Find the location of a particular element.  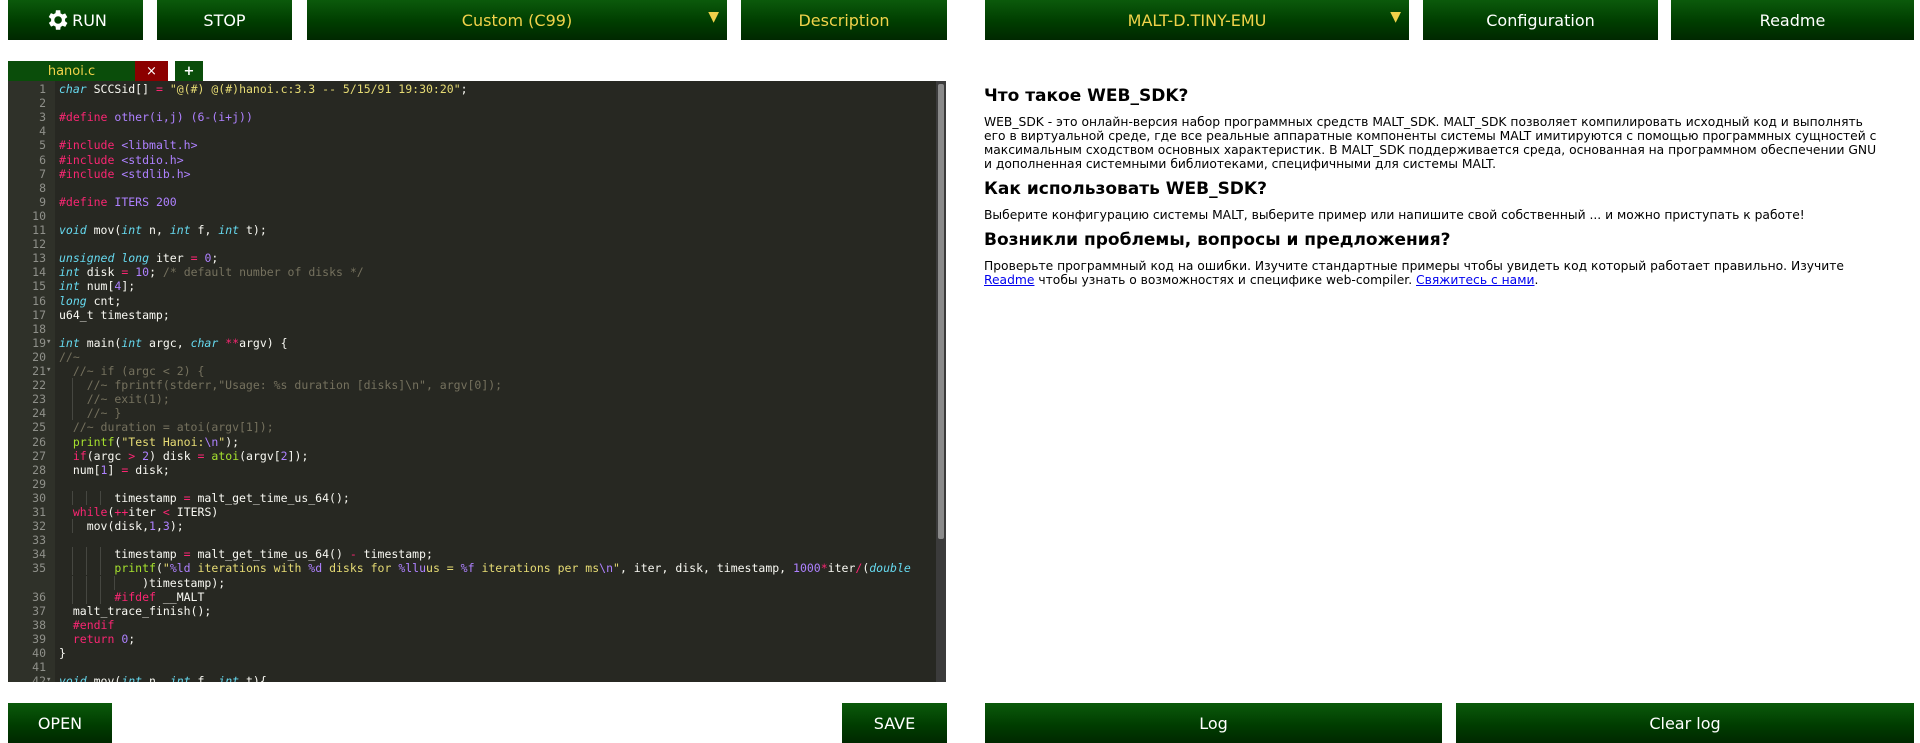

compiler-select: Custom (C99) ▼ is located at coordinates (517, 20).